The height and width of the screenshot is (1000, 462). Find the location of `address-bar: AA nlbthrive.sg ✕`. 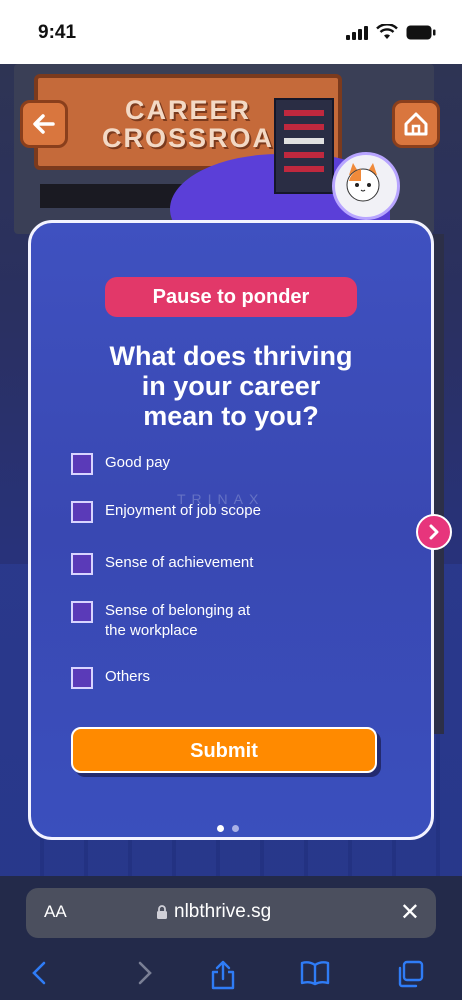

address-bar: AA nlbthrive.sg ✕ is located at coordinates (231, 913).